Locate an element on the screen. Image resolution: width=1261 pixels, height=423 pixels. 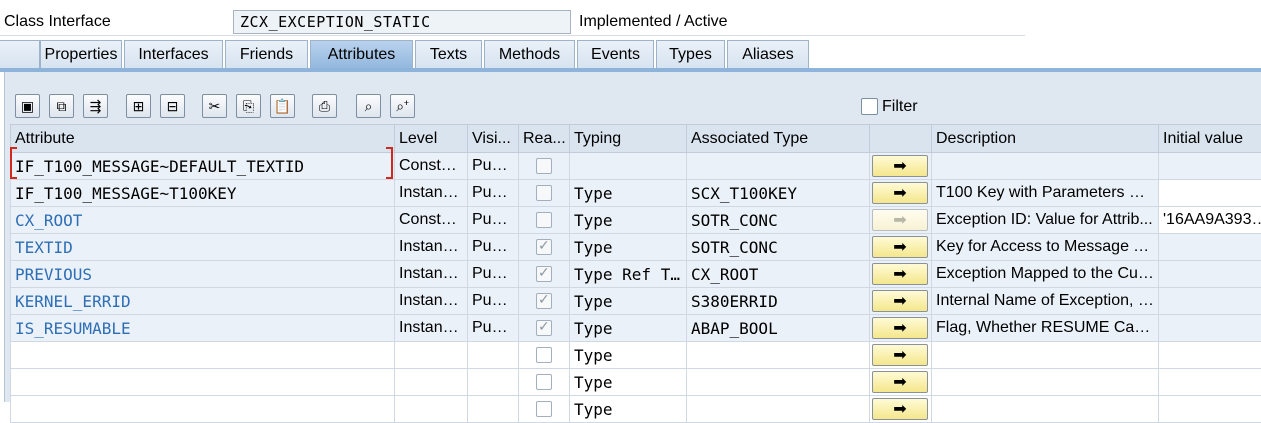
attribute-cell: IF_T100_MESSAGE~DEFAULT_TEXTID is located at coordinates (203, 166).